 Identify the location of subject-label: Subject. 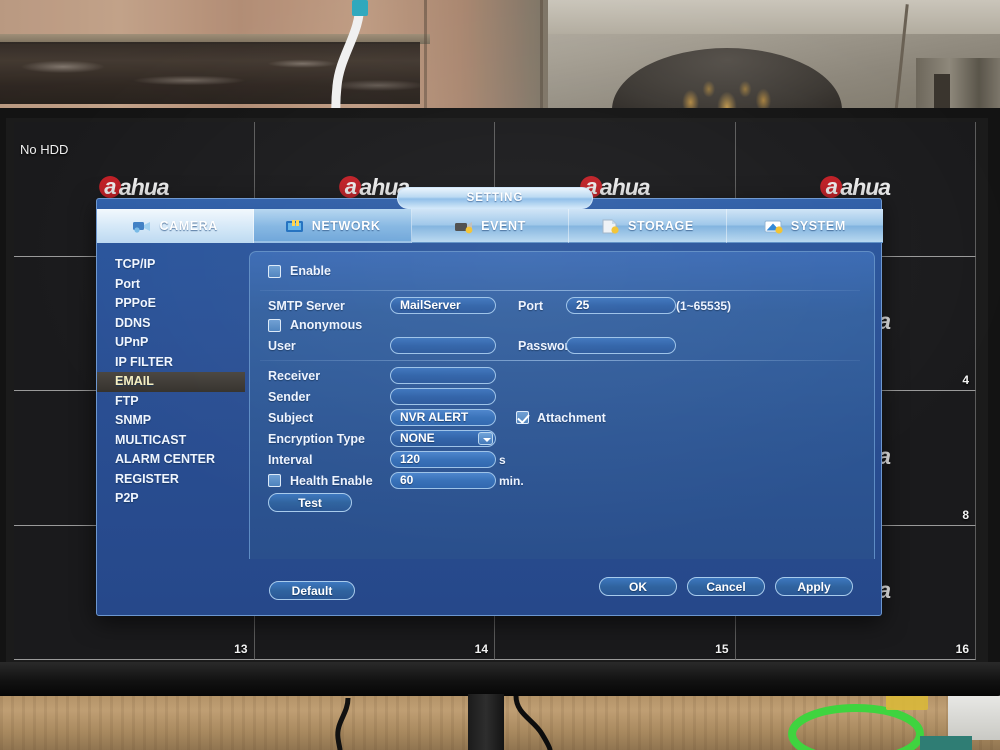
(291, 417).